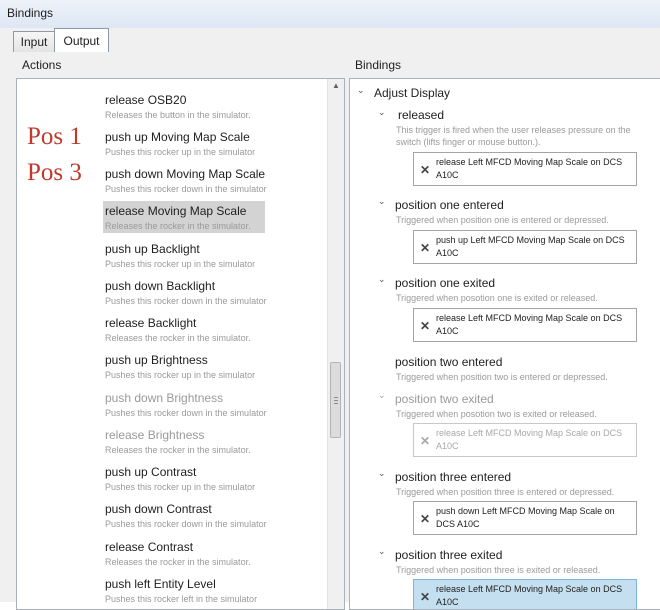 The image size is (660, 610). Describe the element at coordinates (178, 115) in the screenshot. I see `action-description: Releases the button in the simulator.` at that location.